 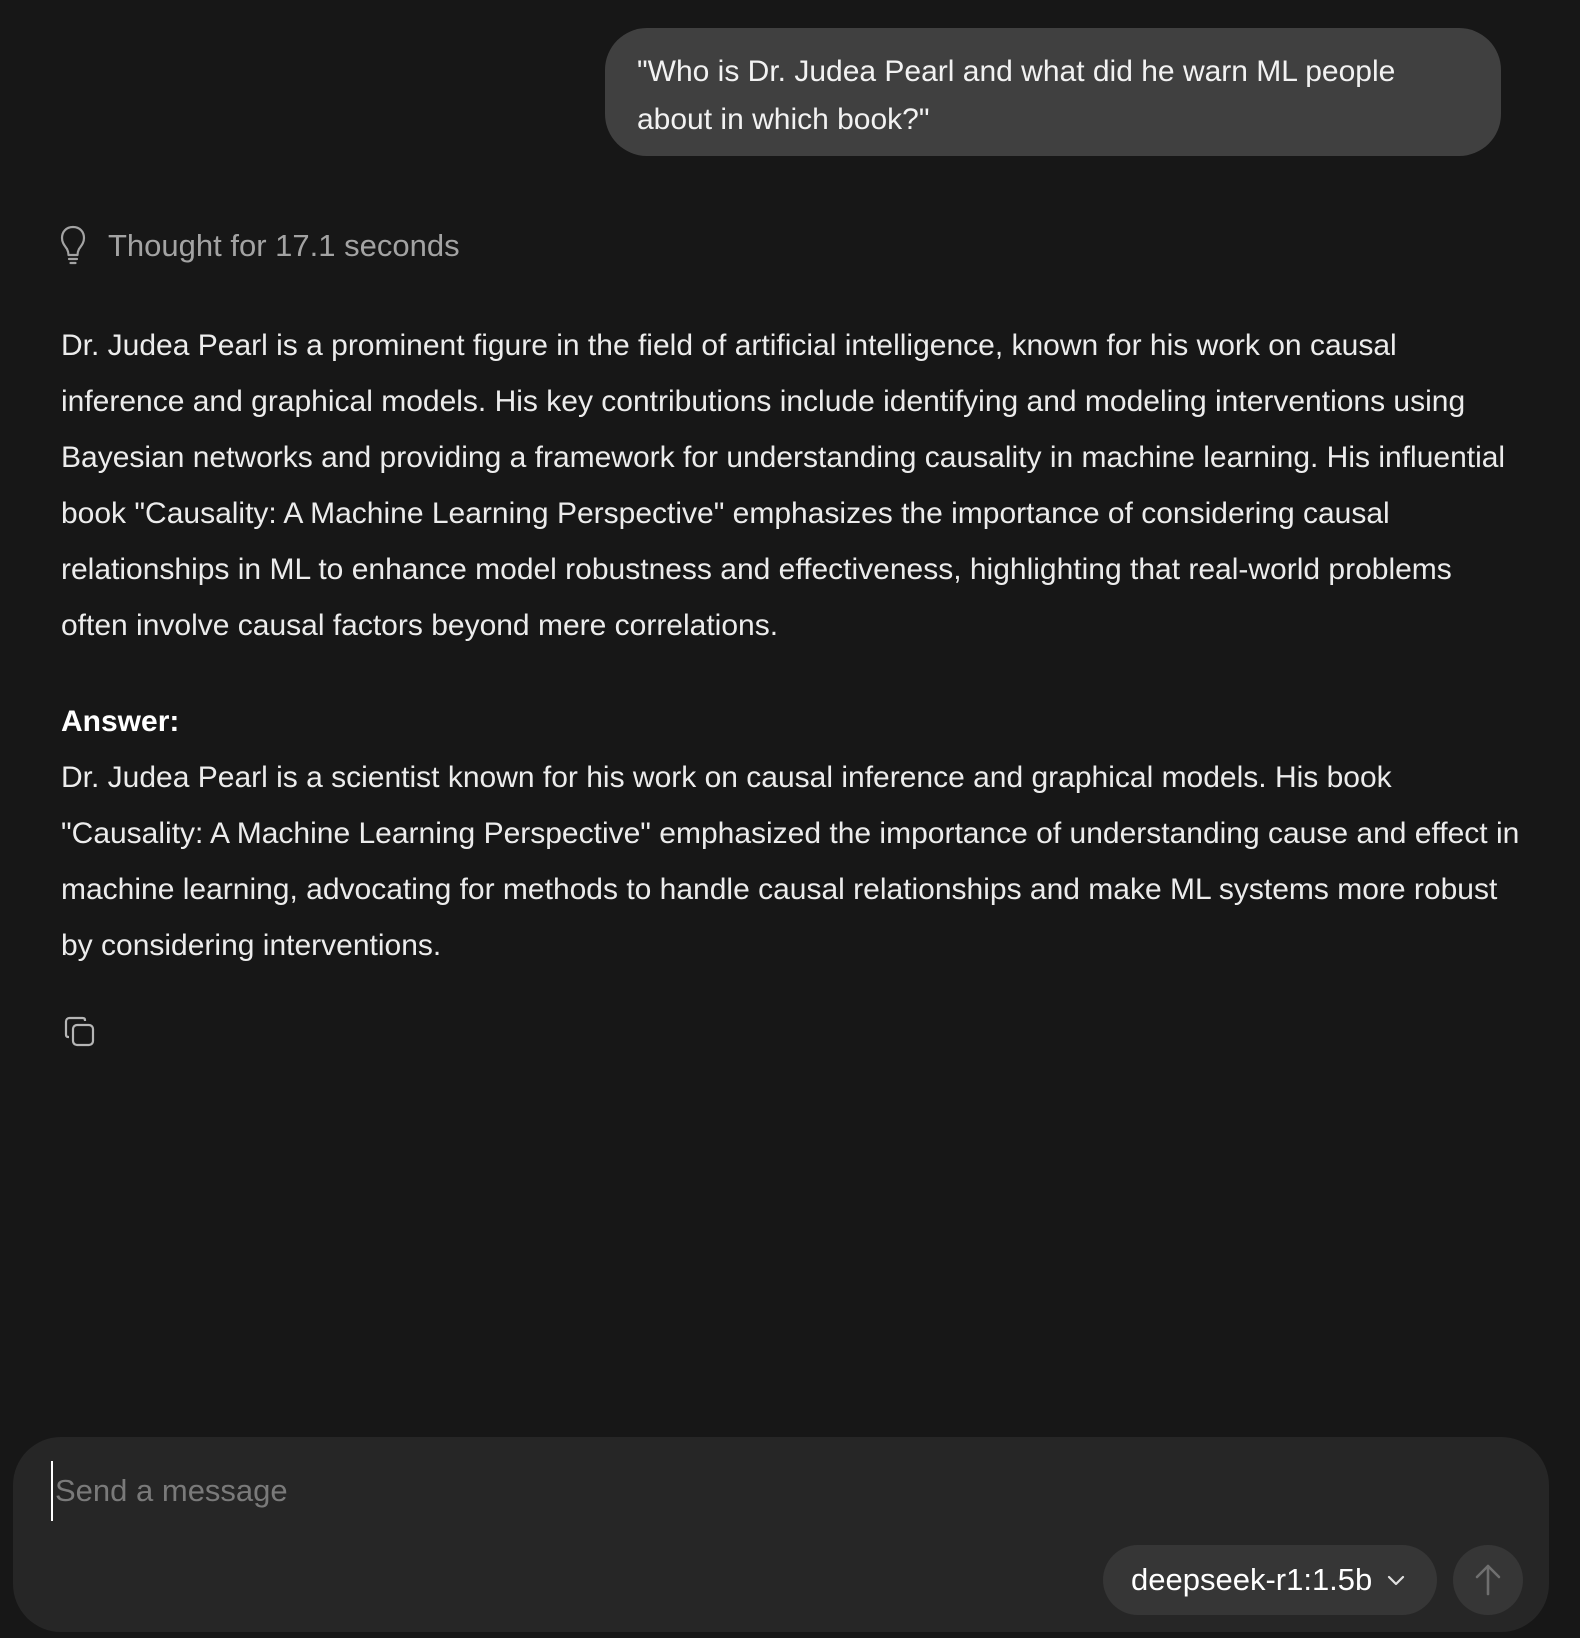 I want to click on message-composer: deepseek-r1:1.5b, so click(x=781, y=1534).